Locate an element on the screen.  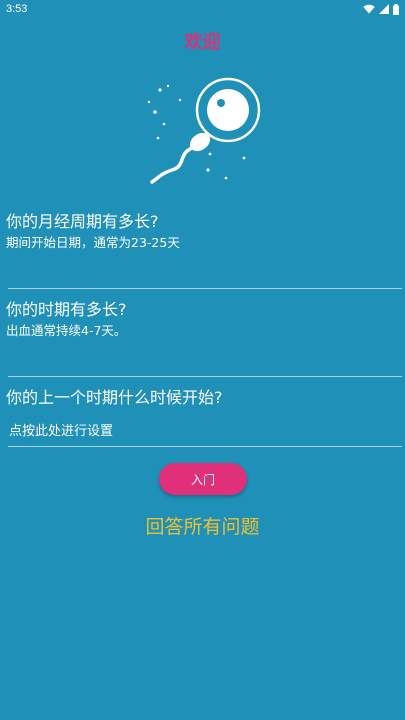
period-length-input is located at coordinates (205, 357).